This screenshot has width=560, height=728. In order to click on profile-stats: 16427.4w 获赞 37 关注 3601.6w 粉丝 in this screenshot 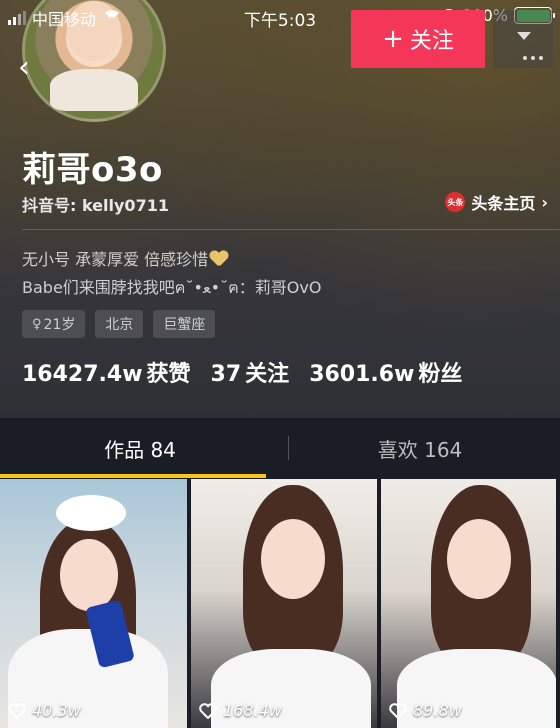, I will do `click(242, 372)`.